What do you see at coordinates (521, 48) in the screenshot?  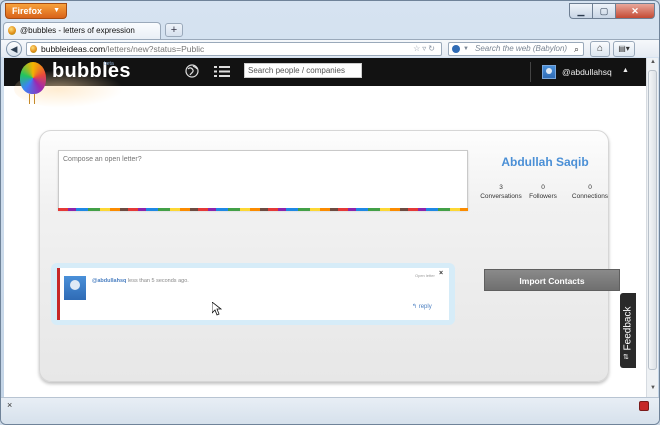 I see `web-search-placeholder: Search the web (Babylon)` at bounding box center [521, 48].